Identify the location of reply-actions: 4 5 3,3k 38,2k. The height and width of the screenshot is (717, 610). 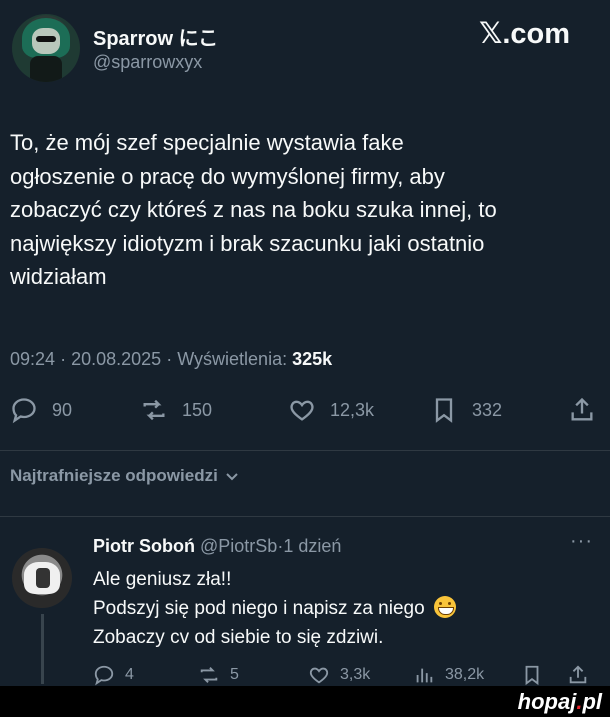
(348, 676).